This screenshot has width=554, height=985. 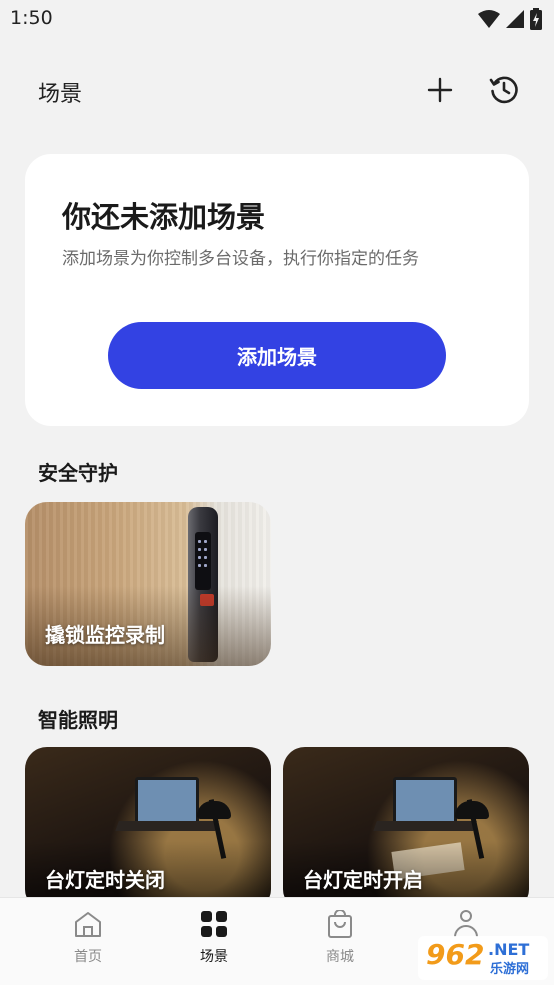 I want to click on page-title: 场景, so click(x=60, y=94).